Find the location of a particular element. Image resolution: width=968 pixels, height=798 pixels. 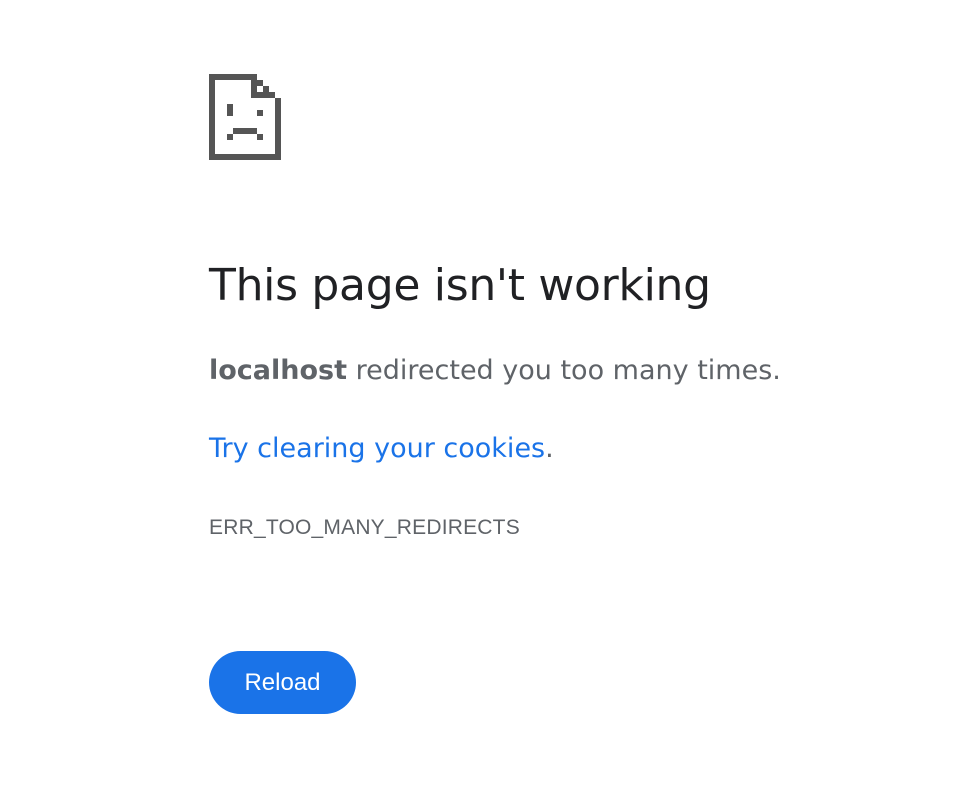

sad-page-icon is located at coordinates (245, 117).